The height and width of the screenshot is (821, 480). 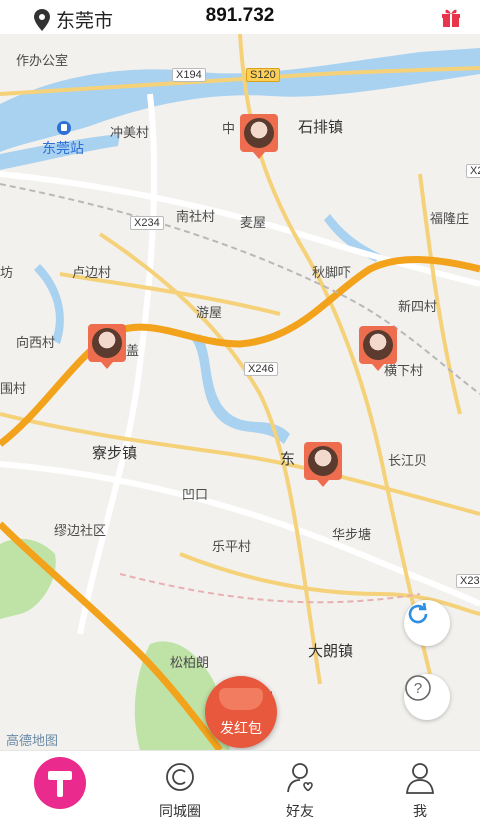 I want to click on map-label: 南社村, so click(x=196, y=216).